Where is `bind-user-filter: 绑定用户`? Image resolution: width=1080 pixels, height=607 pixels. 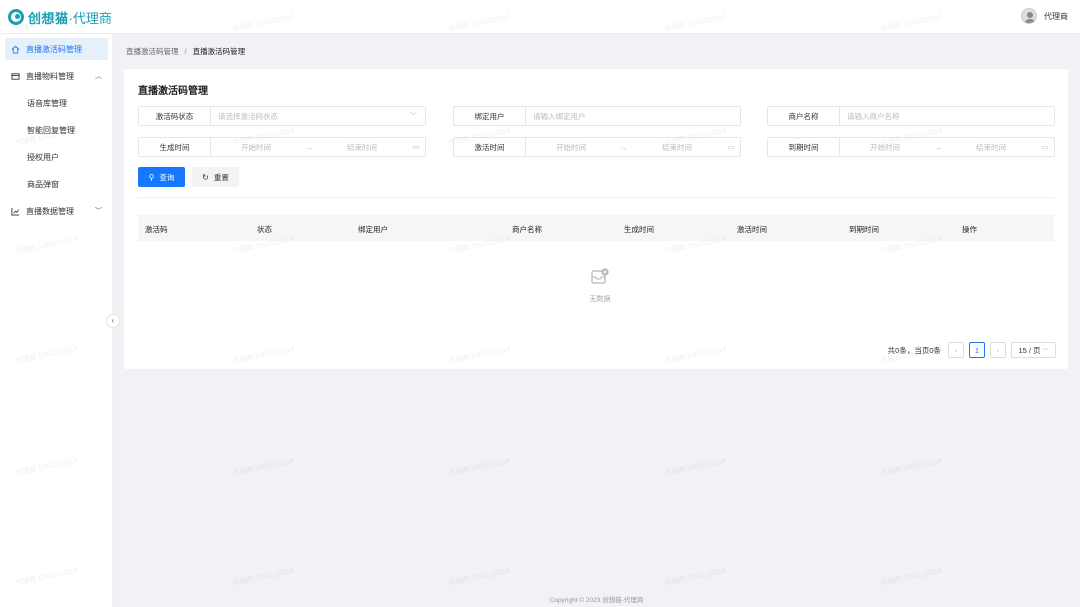
bind-user-filter: 绑定用户 is located at coordinates (597, 116).